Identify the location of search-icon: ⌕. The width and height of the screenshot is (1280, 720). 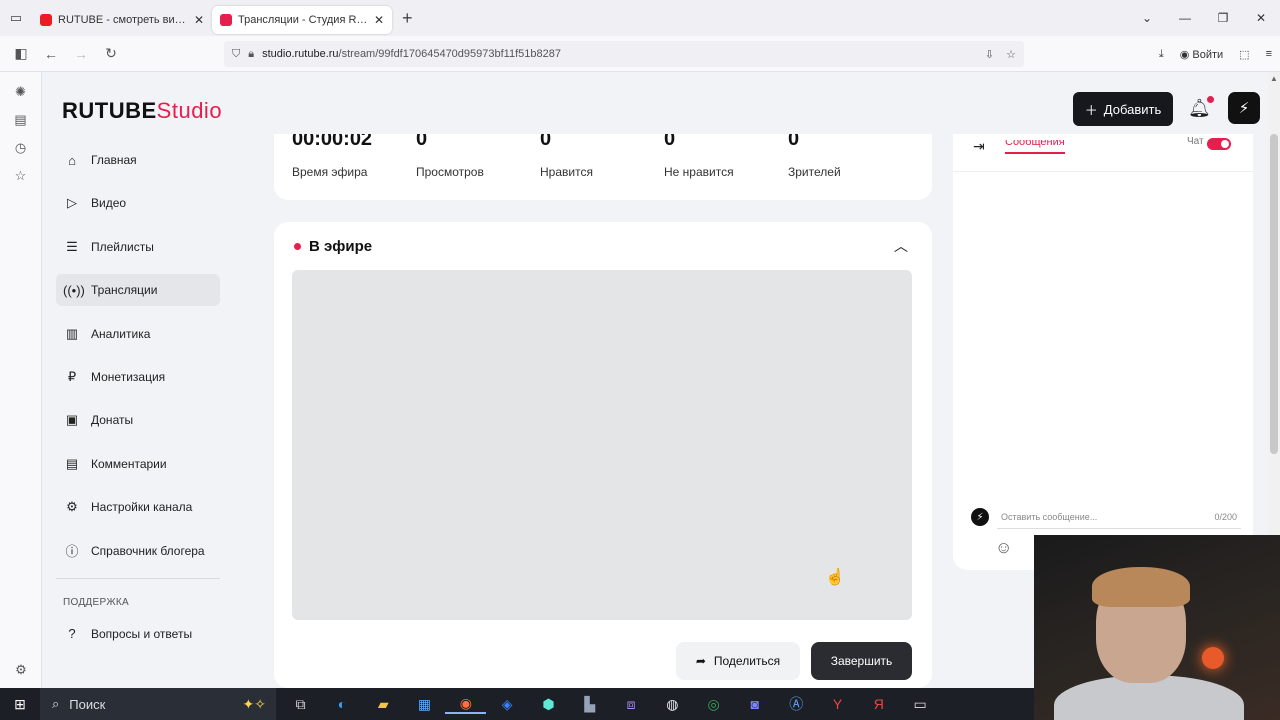
(56, 703).